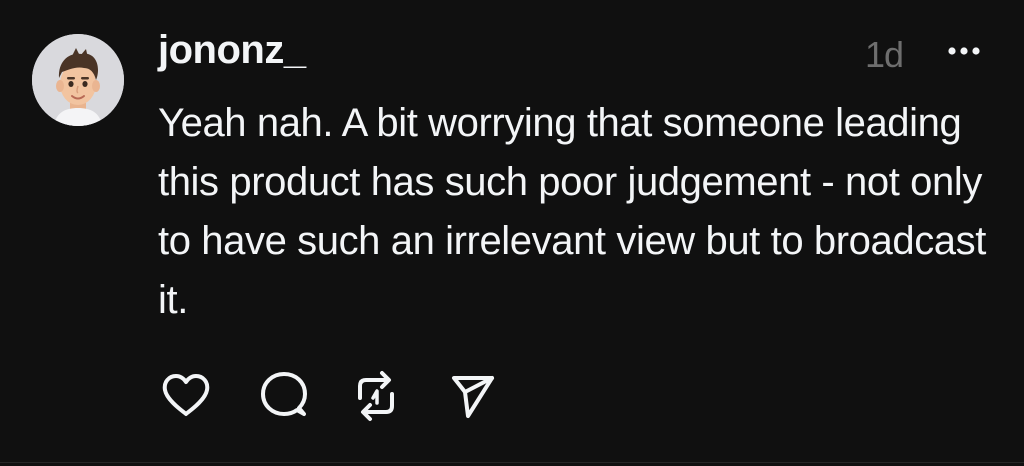  What do you see at coordinates (884, 54) in the screenshot?
I see `timestamp: 1d` at bounding box center [884, 54].